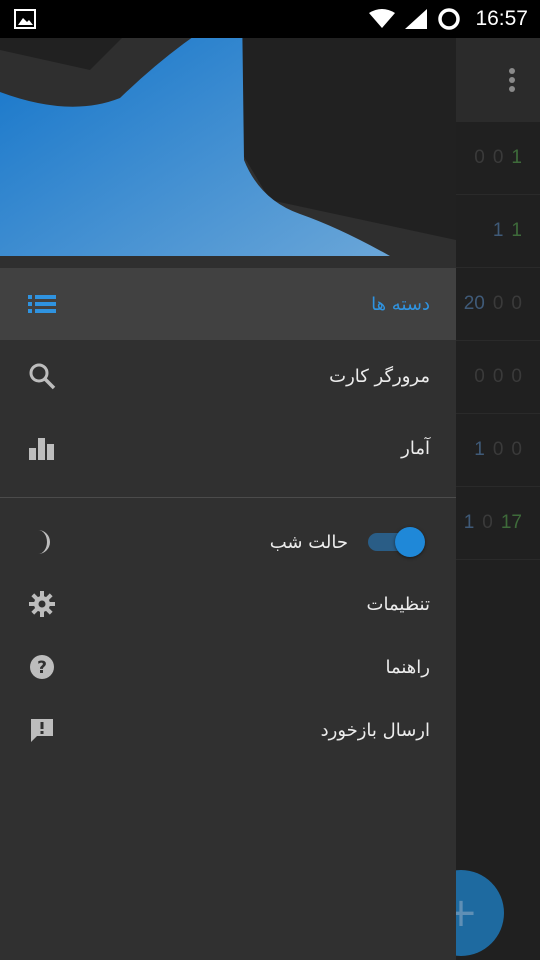 The image size is (540, 960). Describe the element at coordinates (308, 542) in the screenshot. I see `night-mode-label: حالت شب` at that location.